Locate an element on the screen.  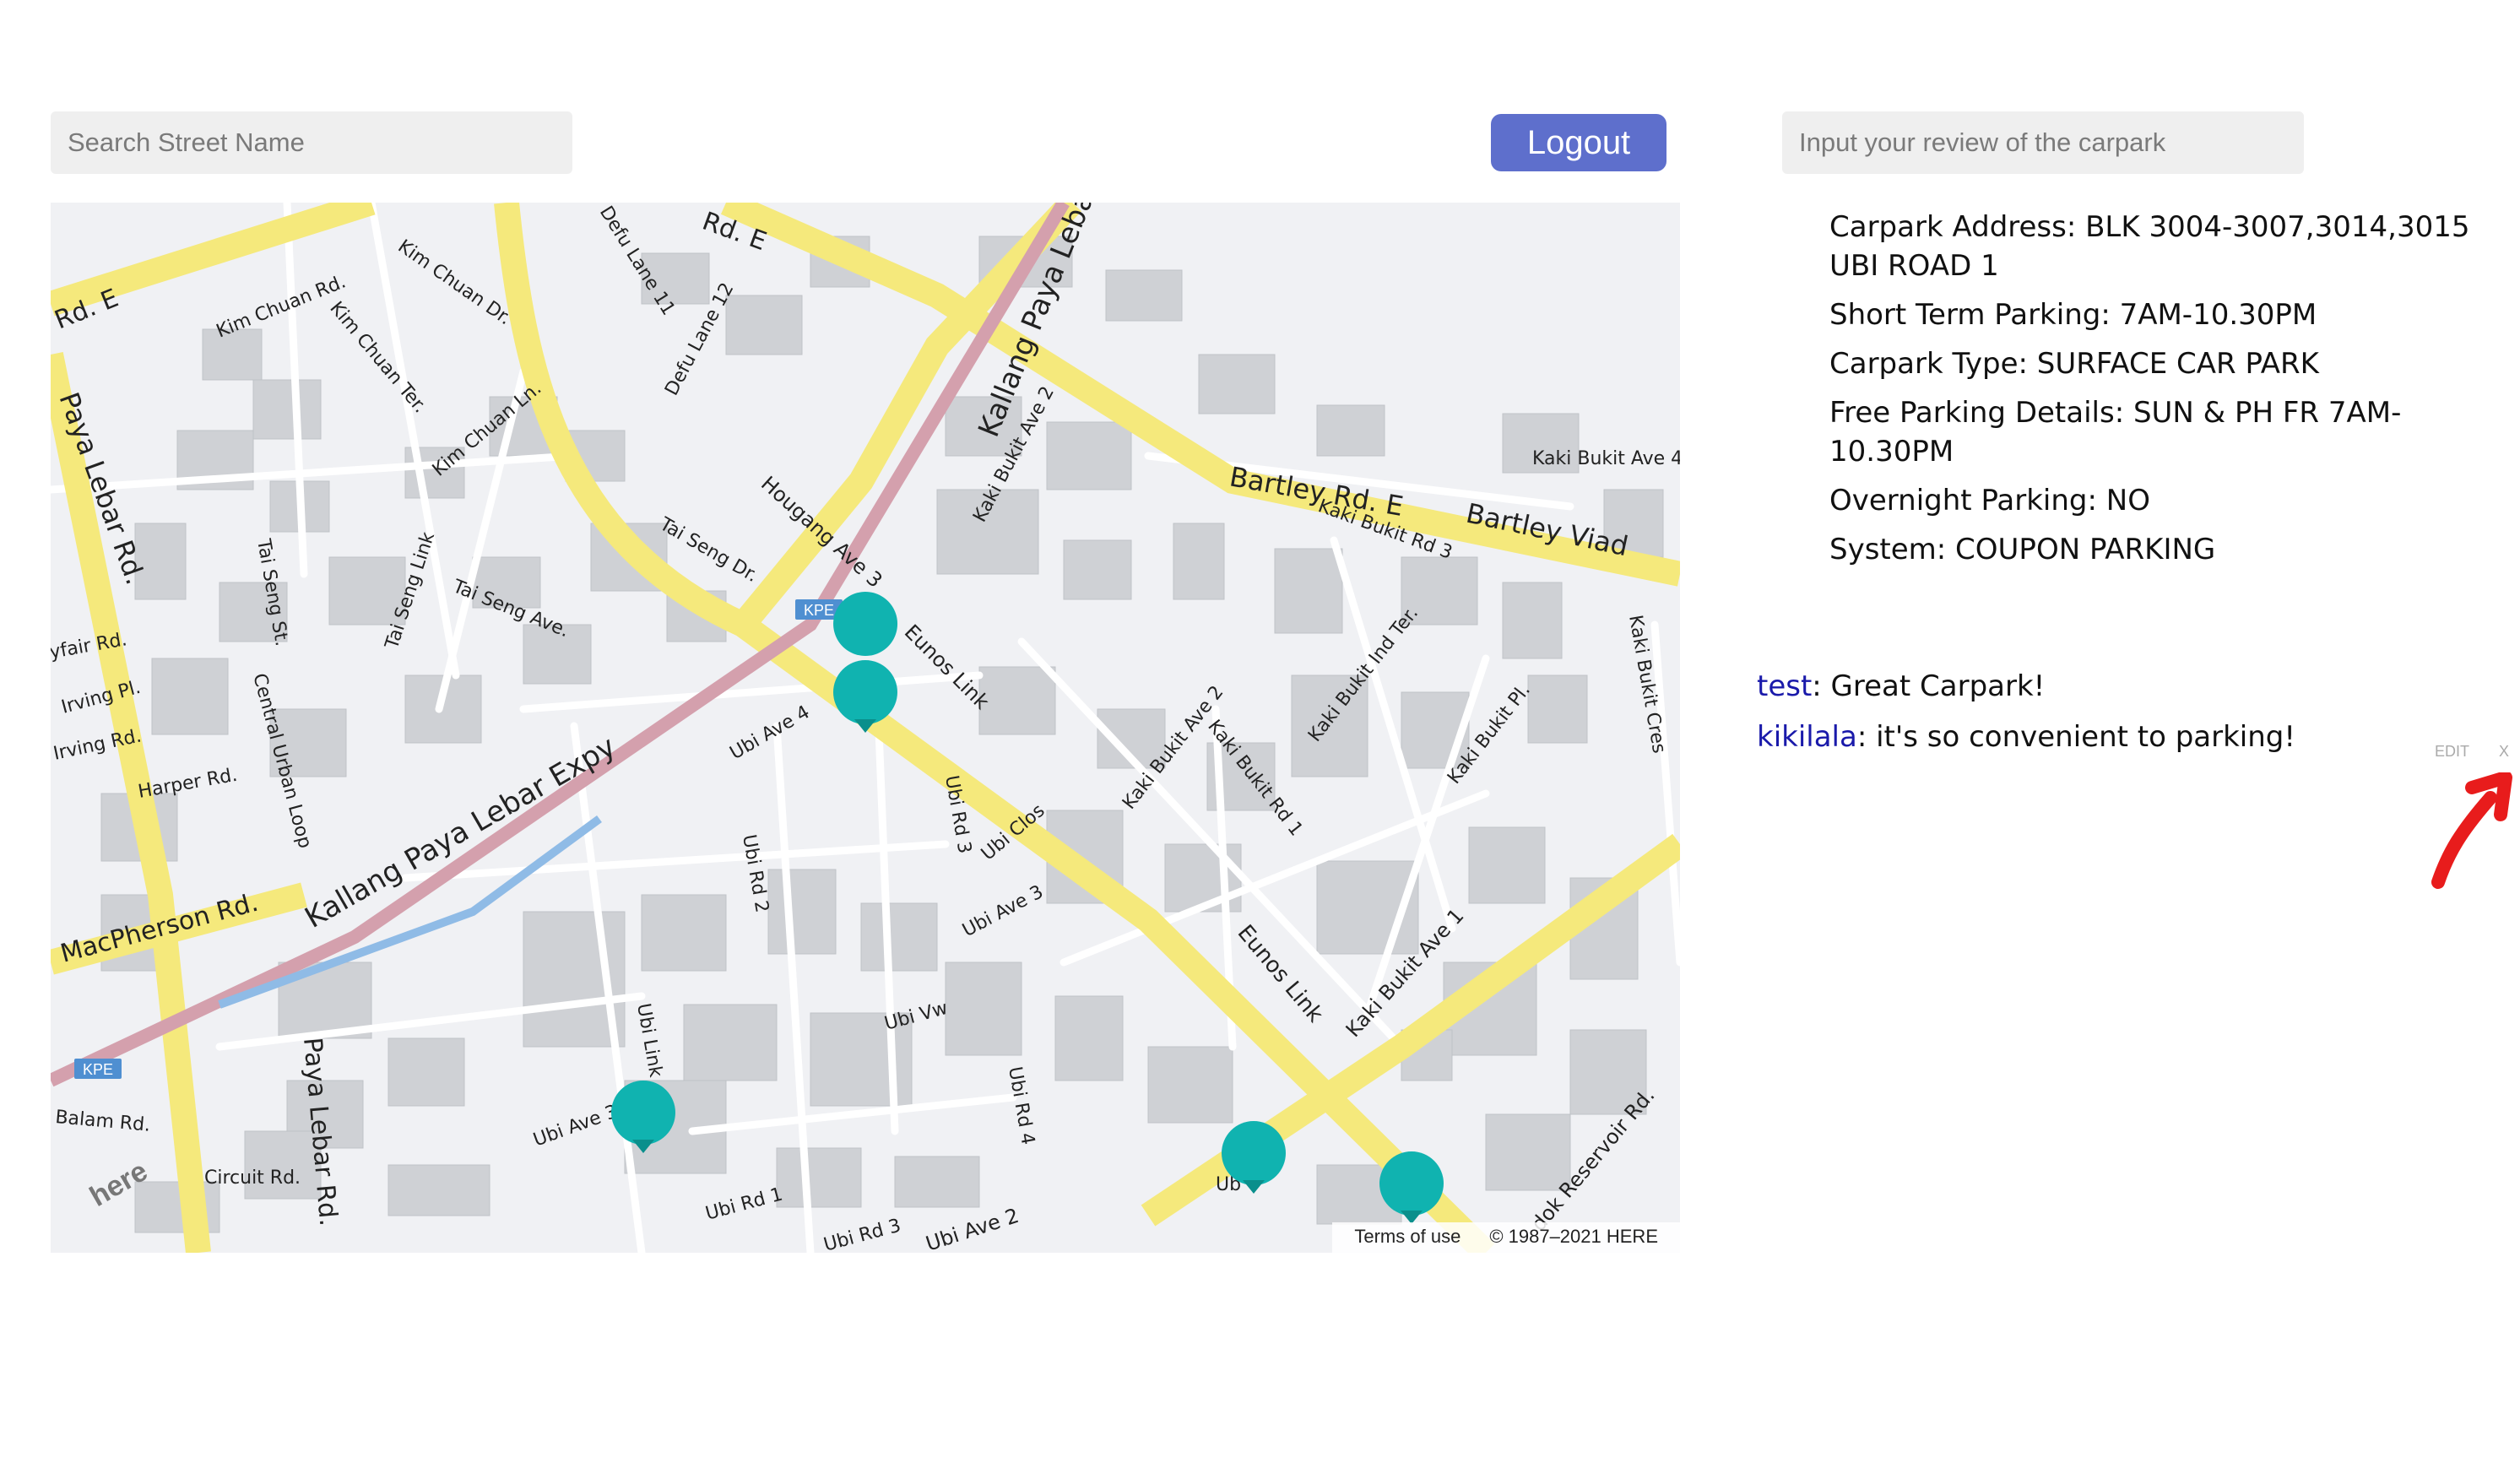
carpark-type: Carpark Type: SURFACE CAR PARK is located at coordinates (2074, 364).